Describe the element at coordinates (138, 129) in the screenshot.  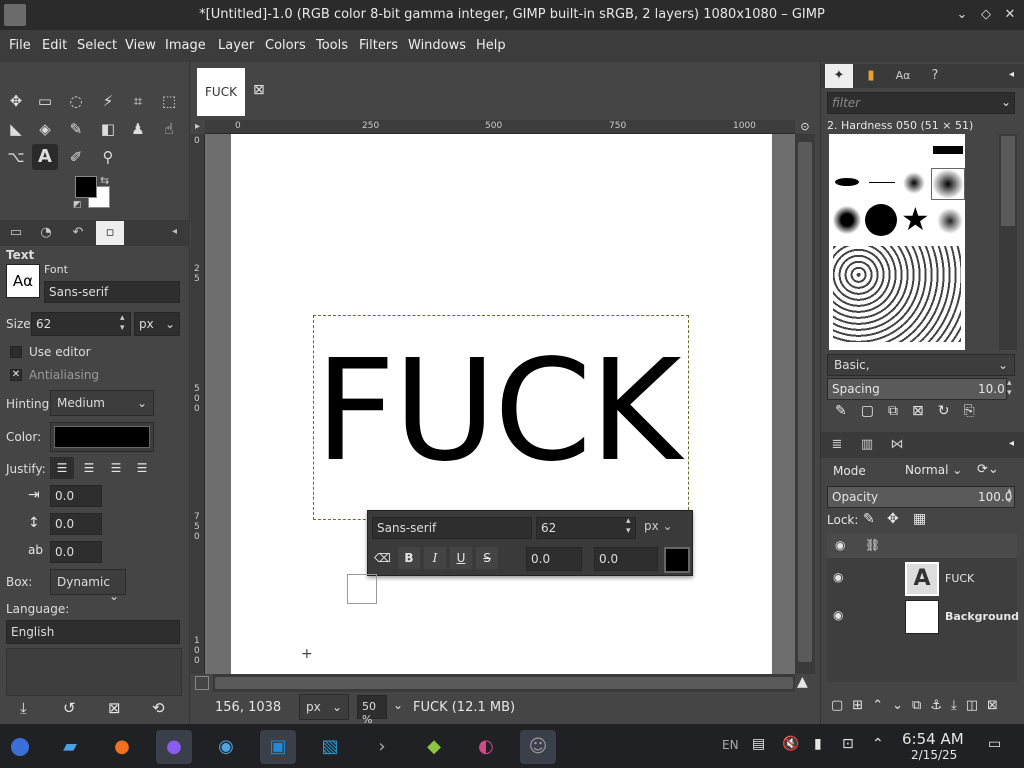
I see `clone-tool-icon: ♟` at that location.